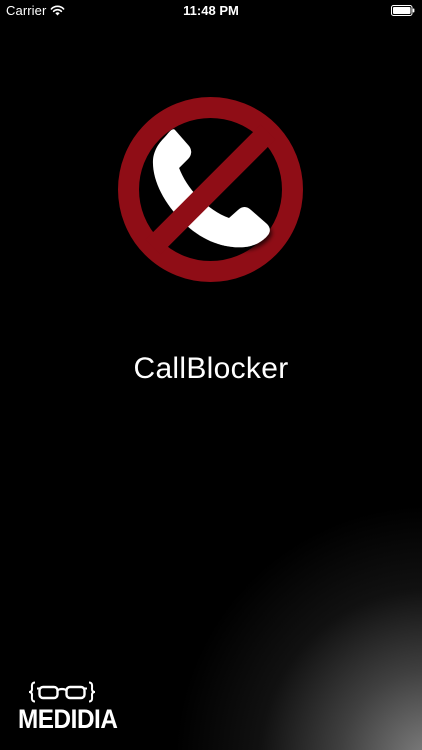 Image resolution: width=422 pixels, height=750 pixels. I want to click on blocked-phone-icon, so click(210, 189).